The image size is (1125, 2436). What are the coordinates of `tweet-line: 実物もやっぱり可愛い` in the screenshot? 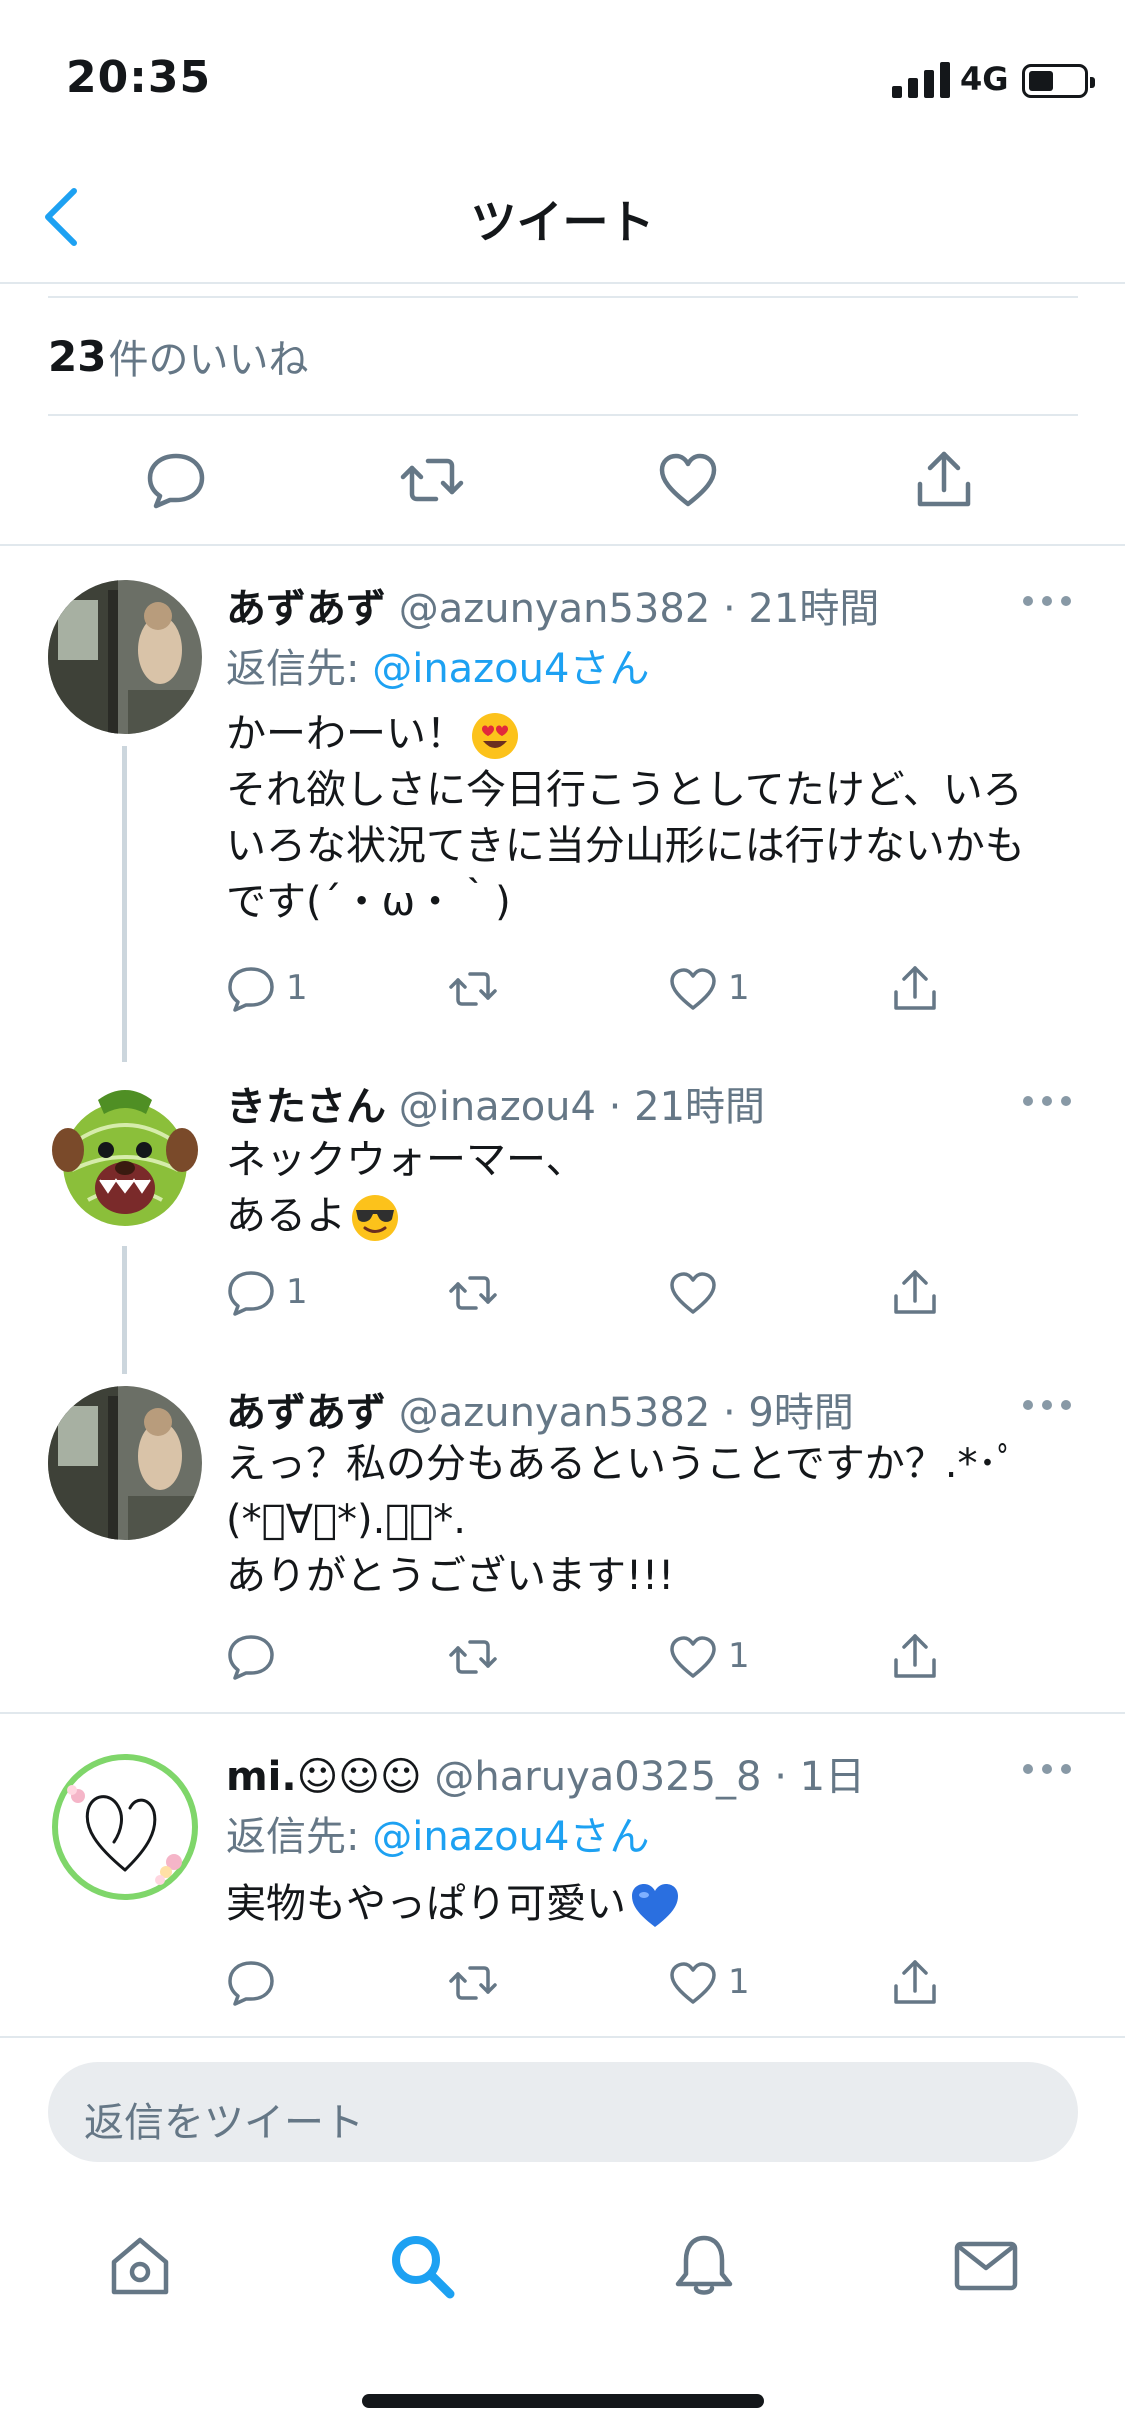 It's located at (426, 1904).